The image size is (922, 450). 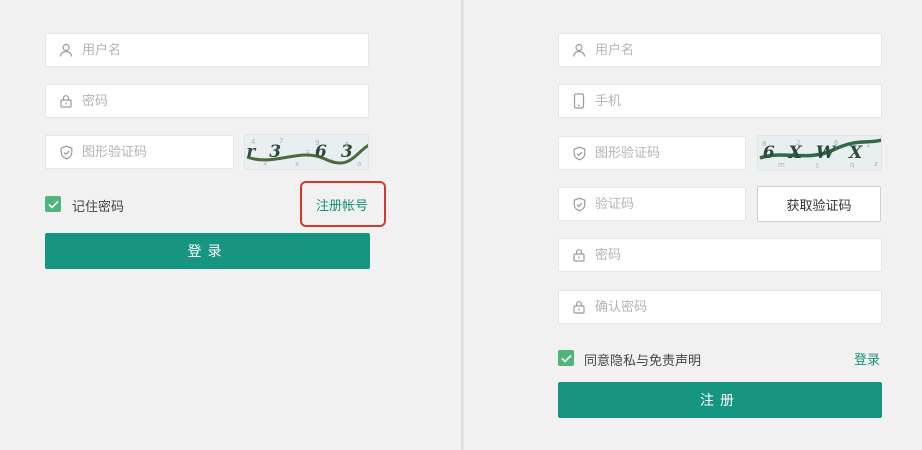 I want to click on register-button: 注册, so click(x=720, y=400).